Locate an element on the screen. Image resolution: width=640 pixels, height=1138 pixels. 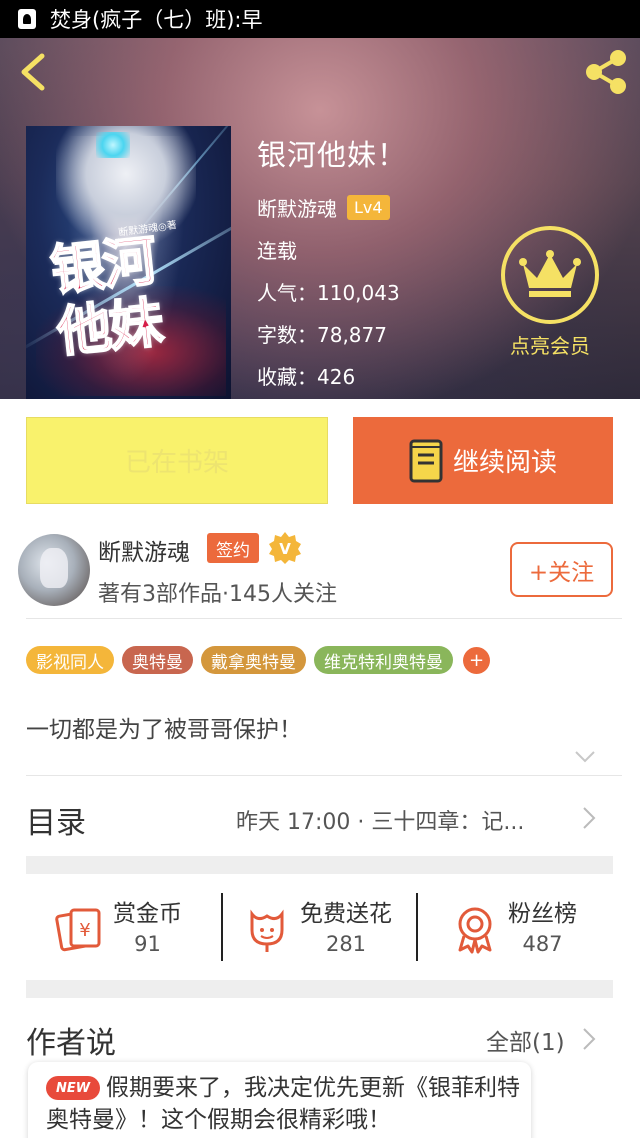
continue-reading-button: 继续阅读 is located at coordinates (483, 460).